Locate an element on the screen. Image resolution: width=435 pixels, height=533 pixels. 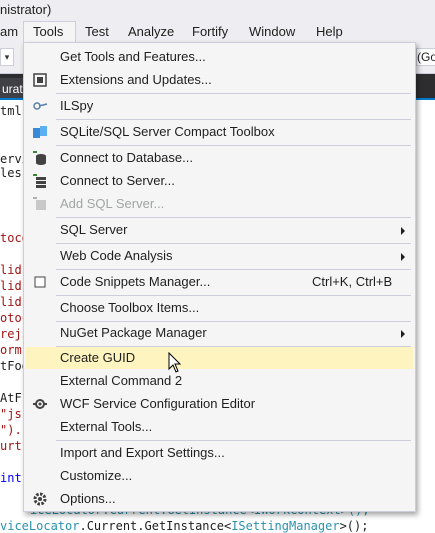
code-line: tml is located at coordinates (11, 111).